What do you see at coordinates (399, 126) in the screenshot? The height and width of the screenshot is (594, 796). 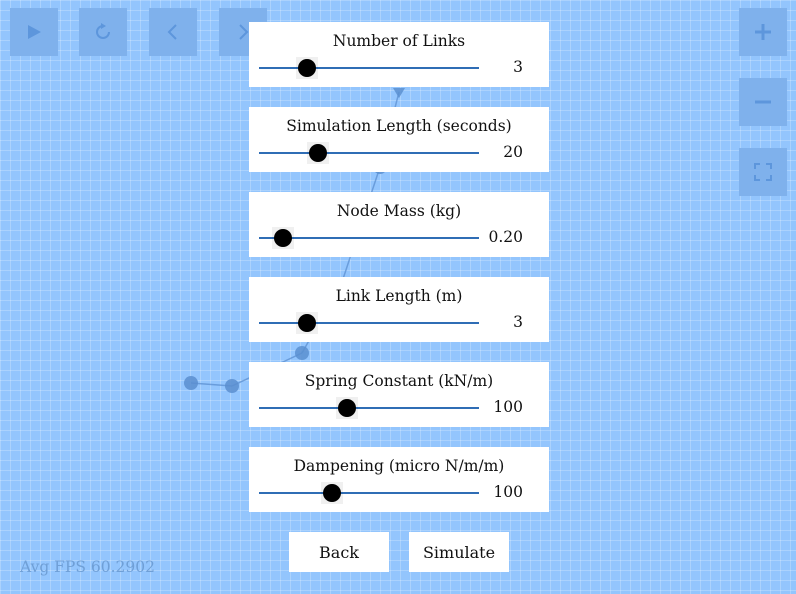 I see `slider-label: Simulation Length (seconds)` at bounding box center [399, 126].